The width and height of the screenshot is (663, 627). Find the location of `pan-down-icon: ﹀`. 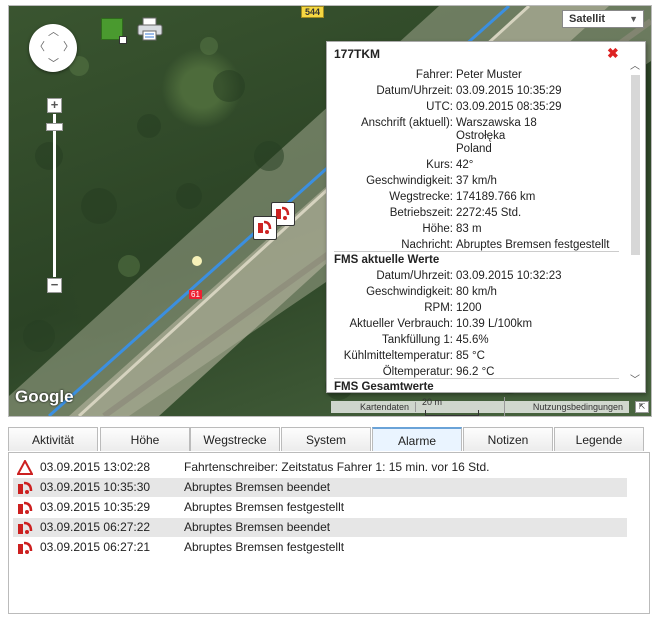

pan-down-icon: ﹀ is located at coordinates (53, 64).